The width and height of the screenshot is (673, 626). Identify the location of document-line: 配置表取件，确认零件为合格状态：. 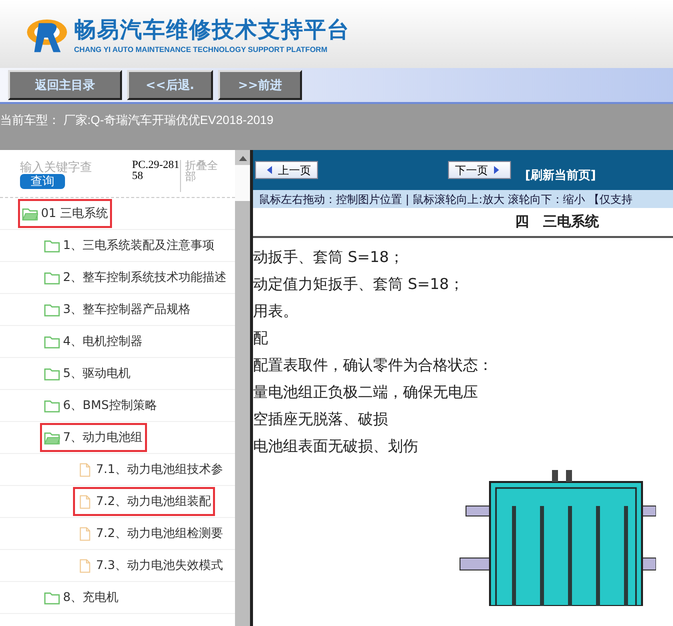
(373, 365).